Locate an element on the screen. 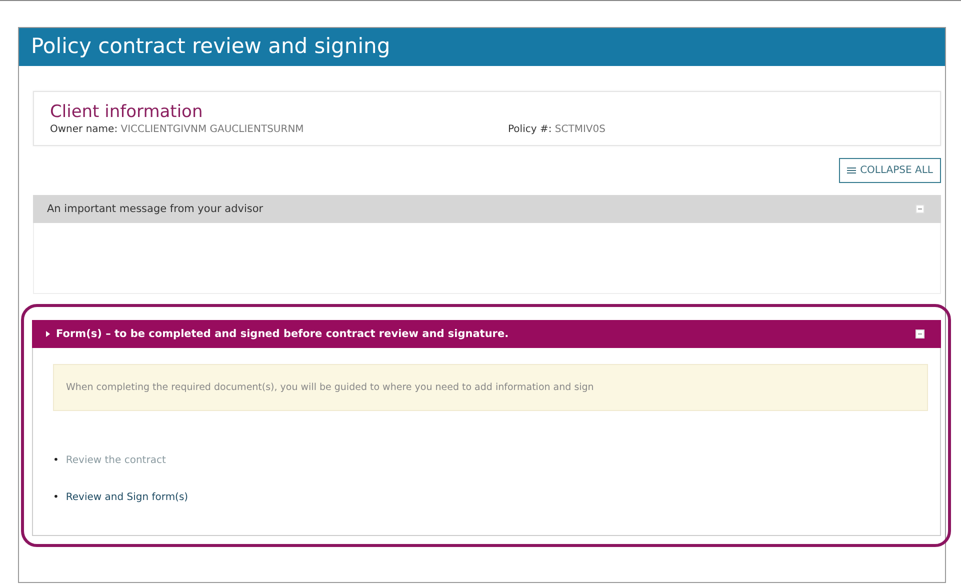 The width and height of the screenshot is (961, 588). section-title: Form(s) – to be completed and signed before contract review and signature. is located at coordinates (282, 334).